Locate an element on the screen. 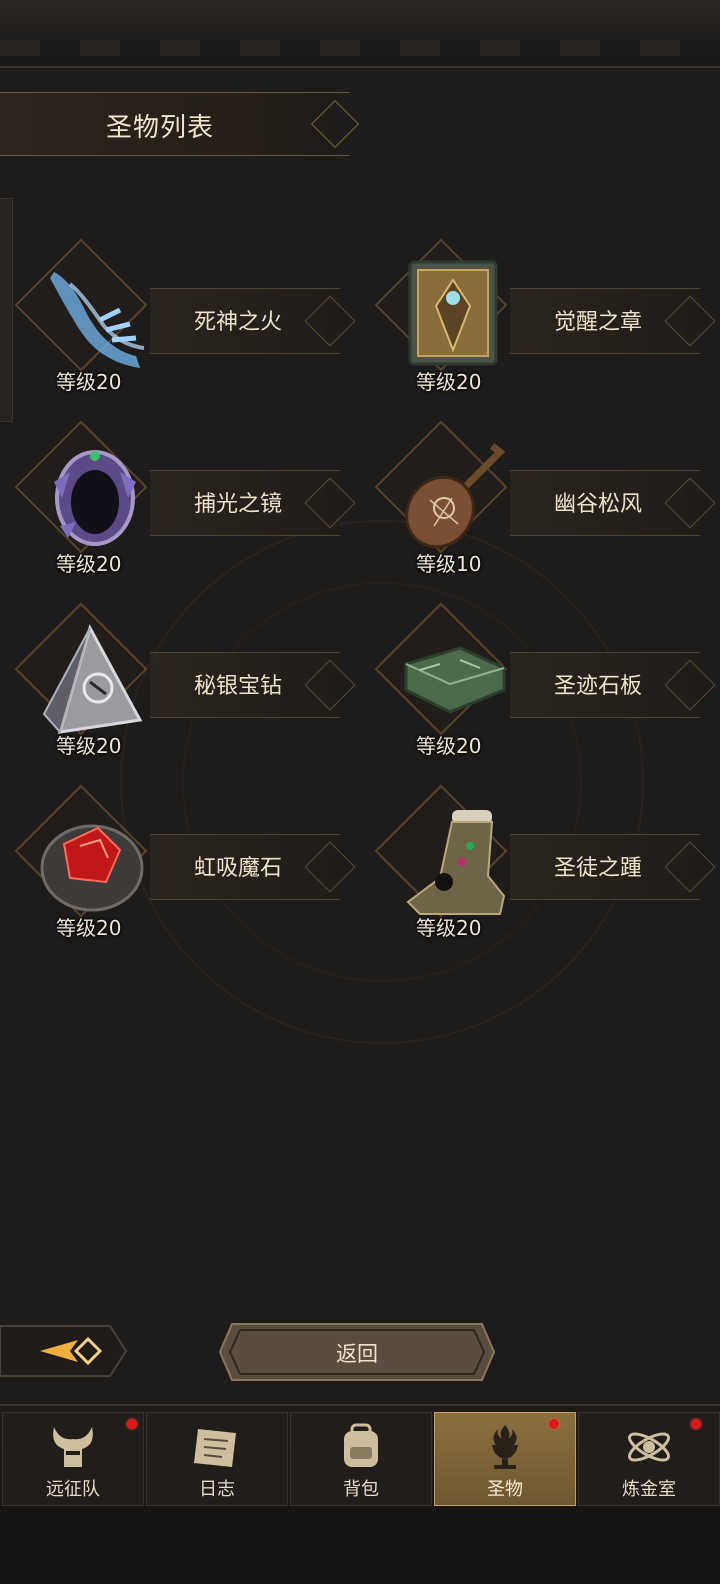  tab-label: 背包 is located at coordinates (361, 1489).